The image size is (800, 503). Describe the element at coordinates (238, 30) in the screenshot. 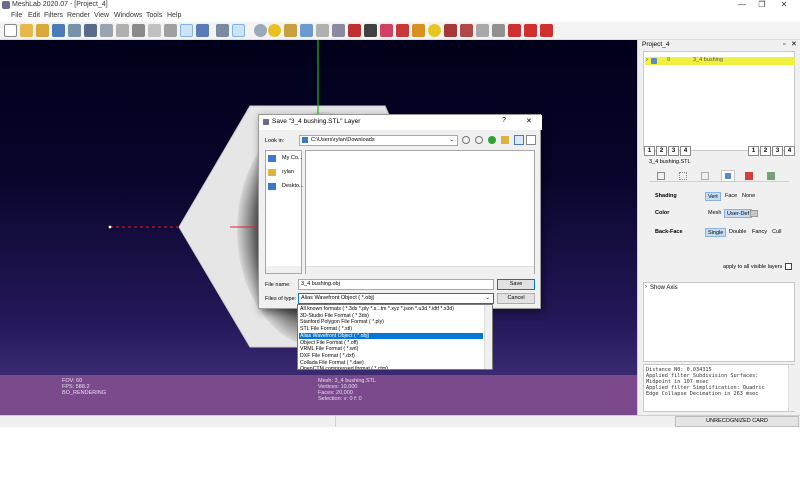

I see `texture-icon` at that location.